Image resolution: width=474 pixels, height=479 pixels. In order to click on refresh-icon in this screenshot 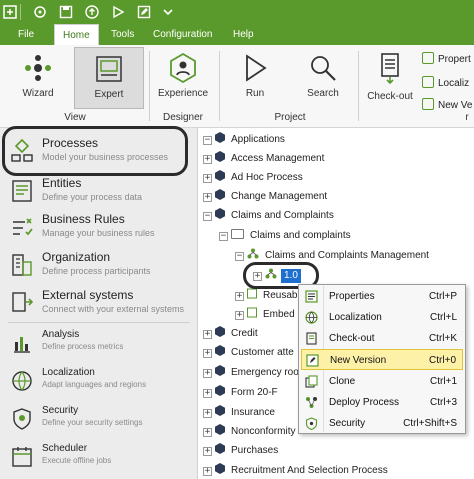, I will do `click(40, 12)`.